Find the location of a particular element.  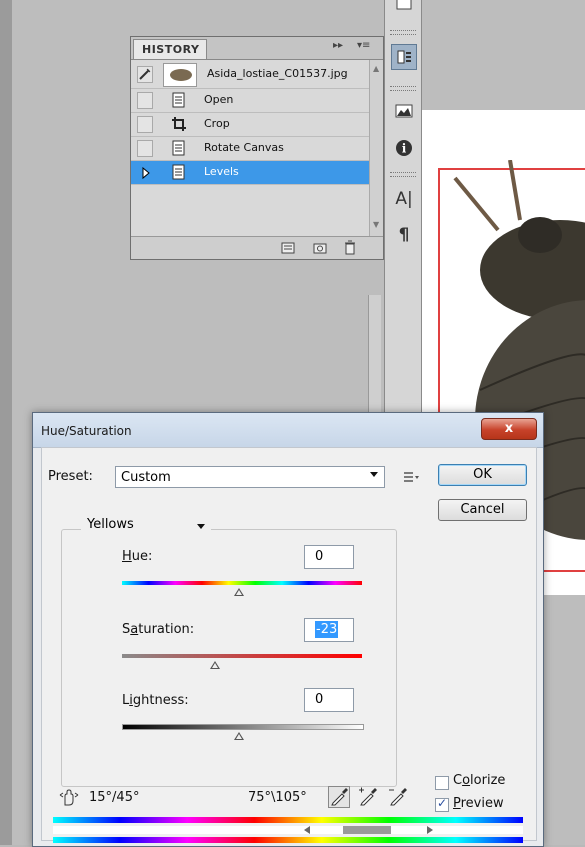

color-range-bar is located at coordinates (288, 830).